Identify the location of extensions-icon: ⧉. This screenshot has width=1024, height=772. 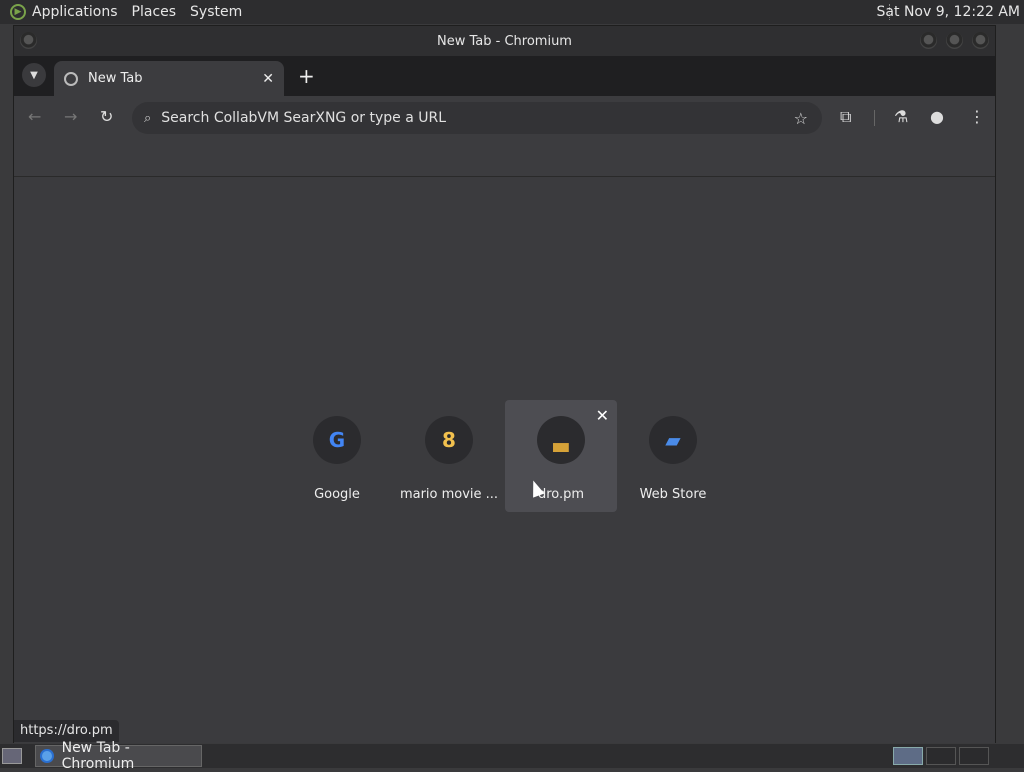
(845, 117).